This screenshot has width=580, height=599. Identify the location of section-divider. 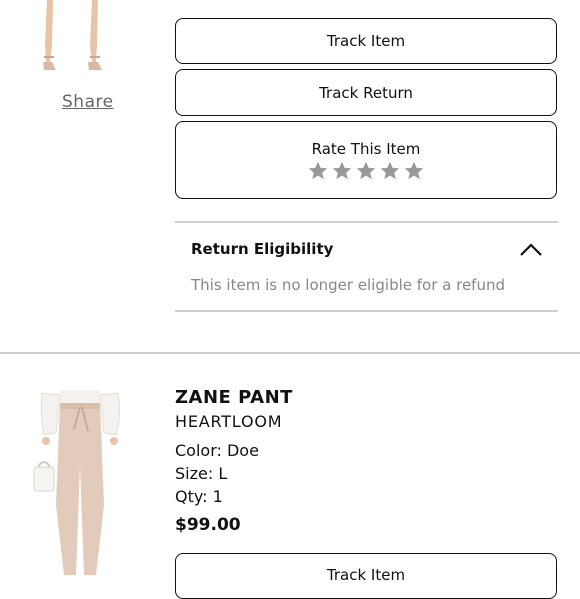
(290, 353).